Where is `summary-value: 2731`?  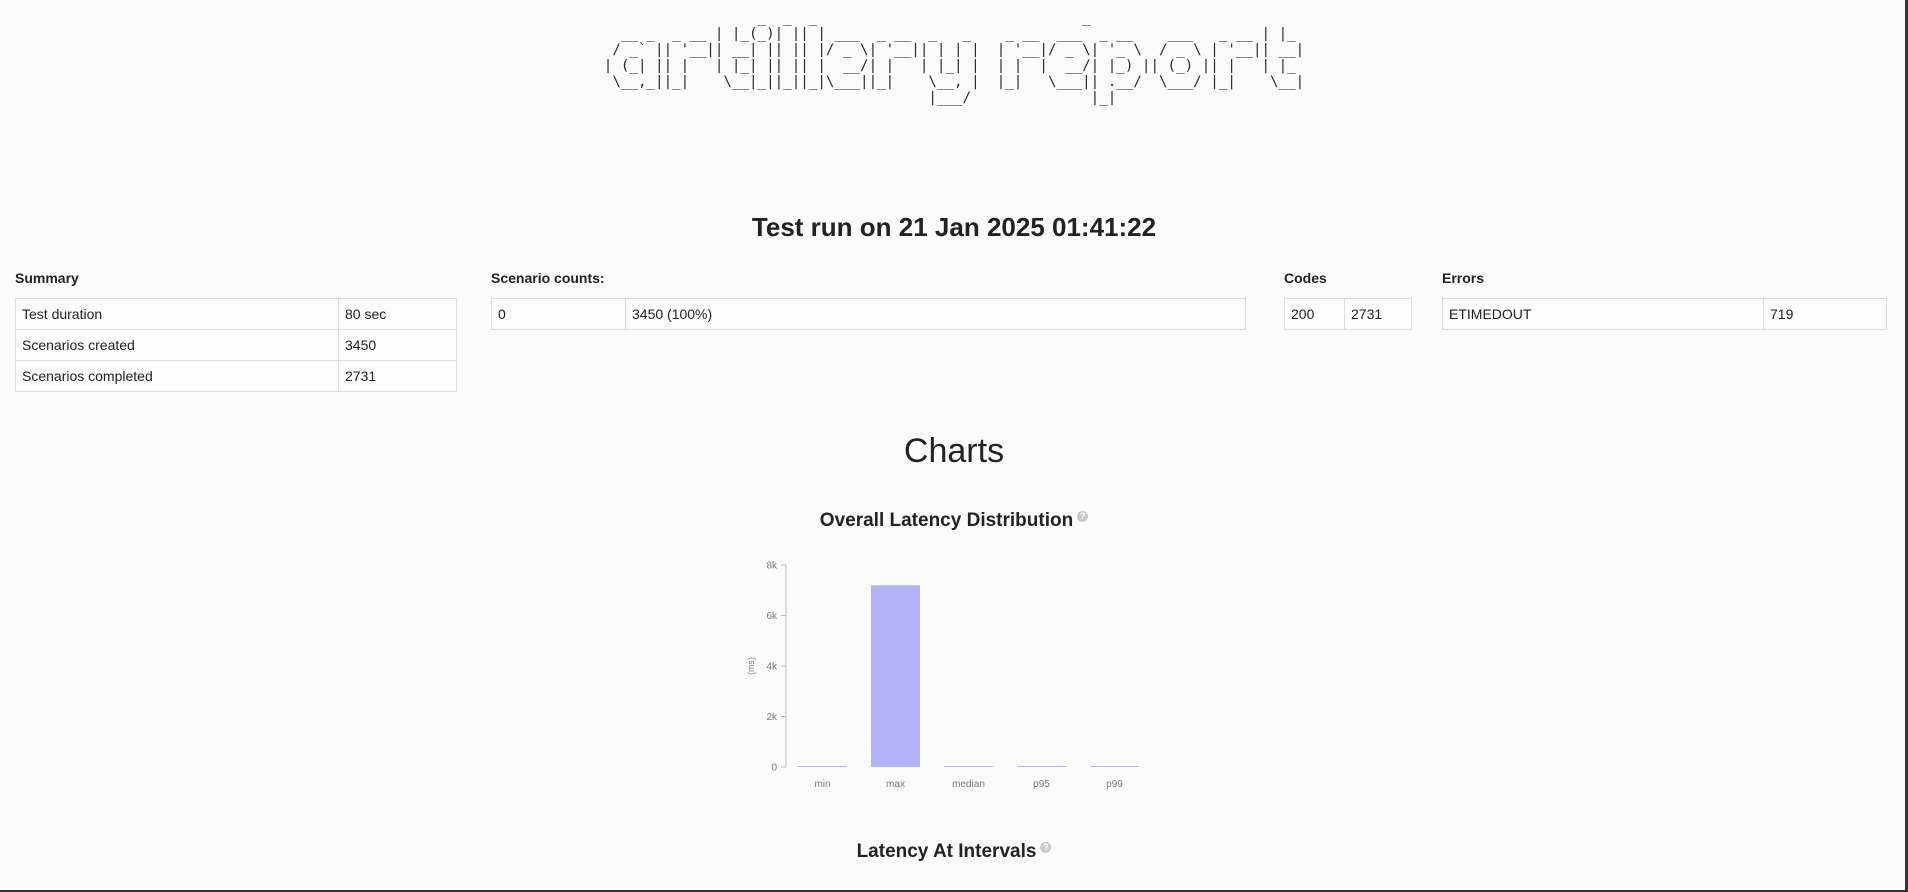 summary-value: 2731 is located at coordinates (397, 376).